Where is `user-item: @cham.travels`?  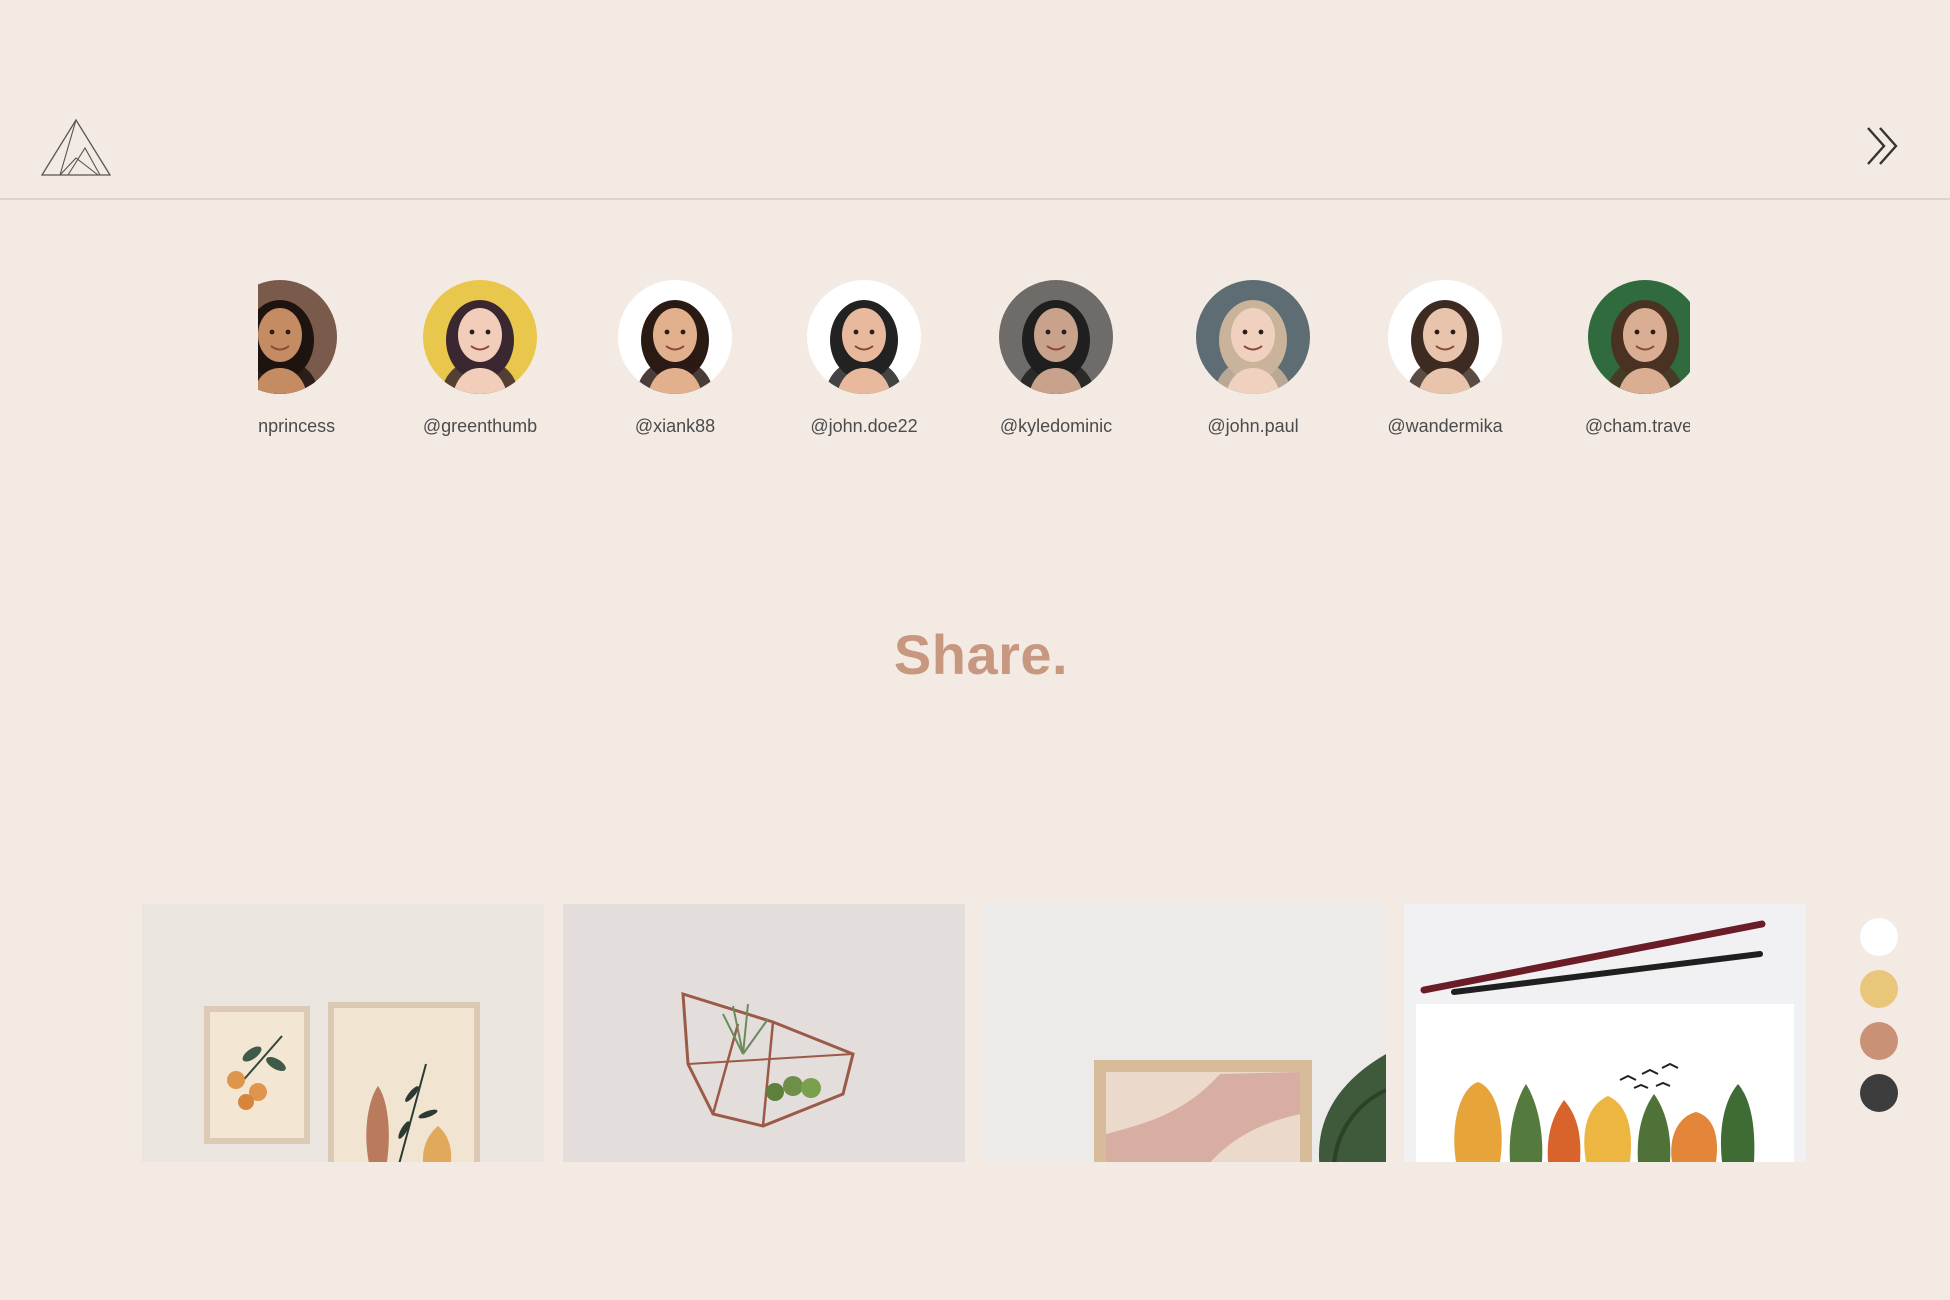
user-item: @cham.travels is located at coordinates (1627, 363).